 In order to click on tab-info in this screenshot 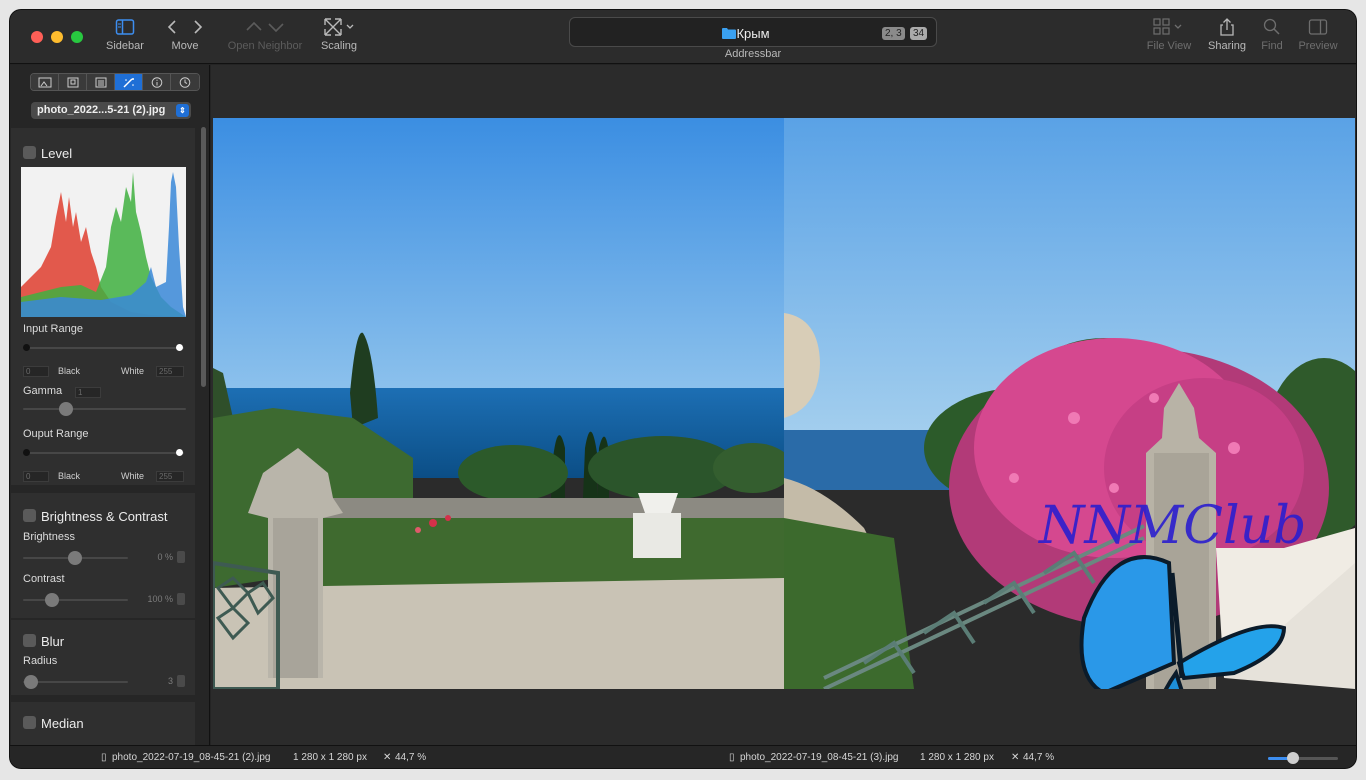, I will do `click(157, 82)`.